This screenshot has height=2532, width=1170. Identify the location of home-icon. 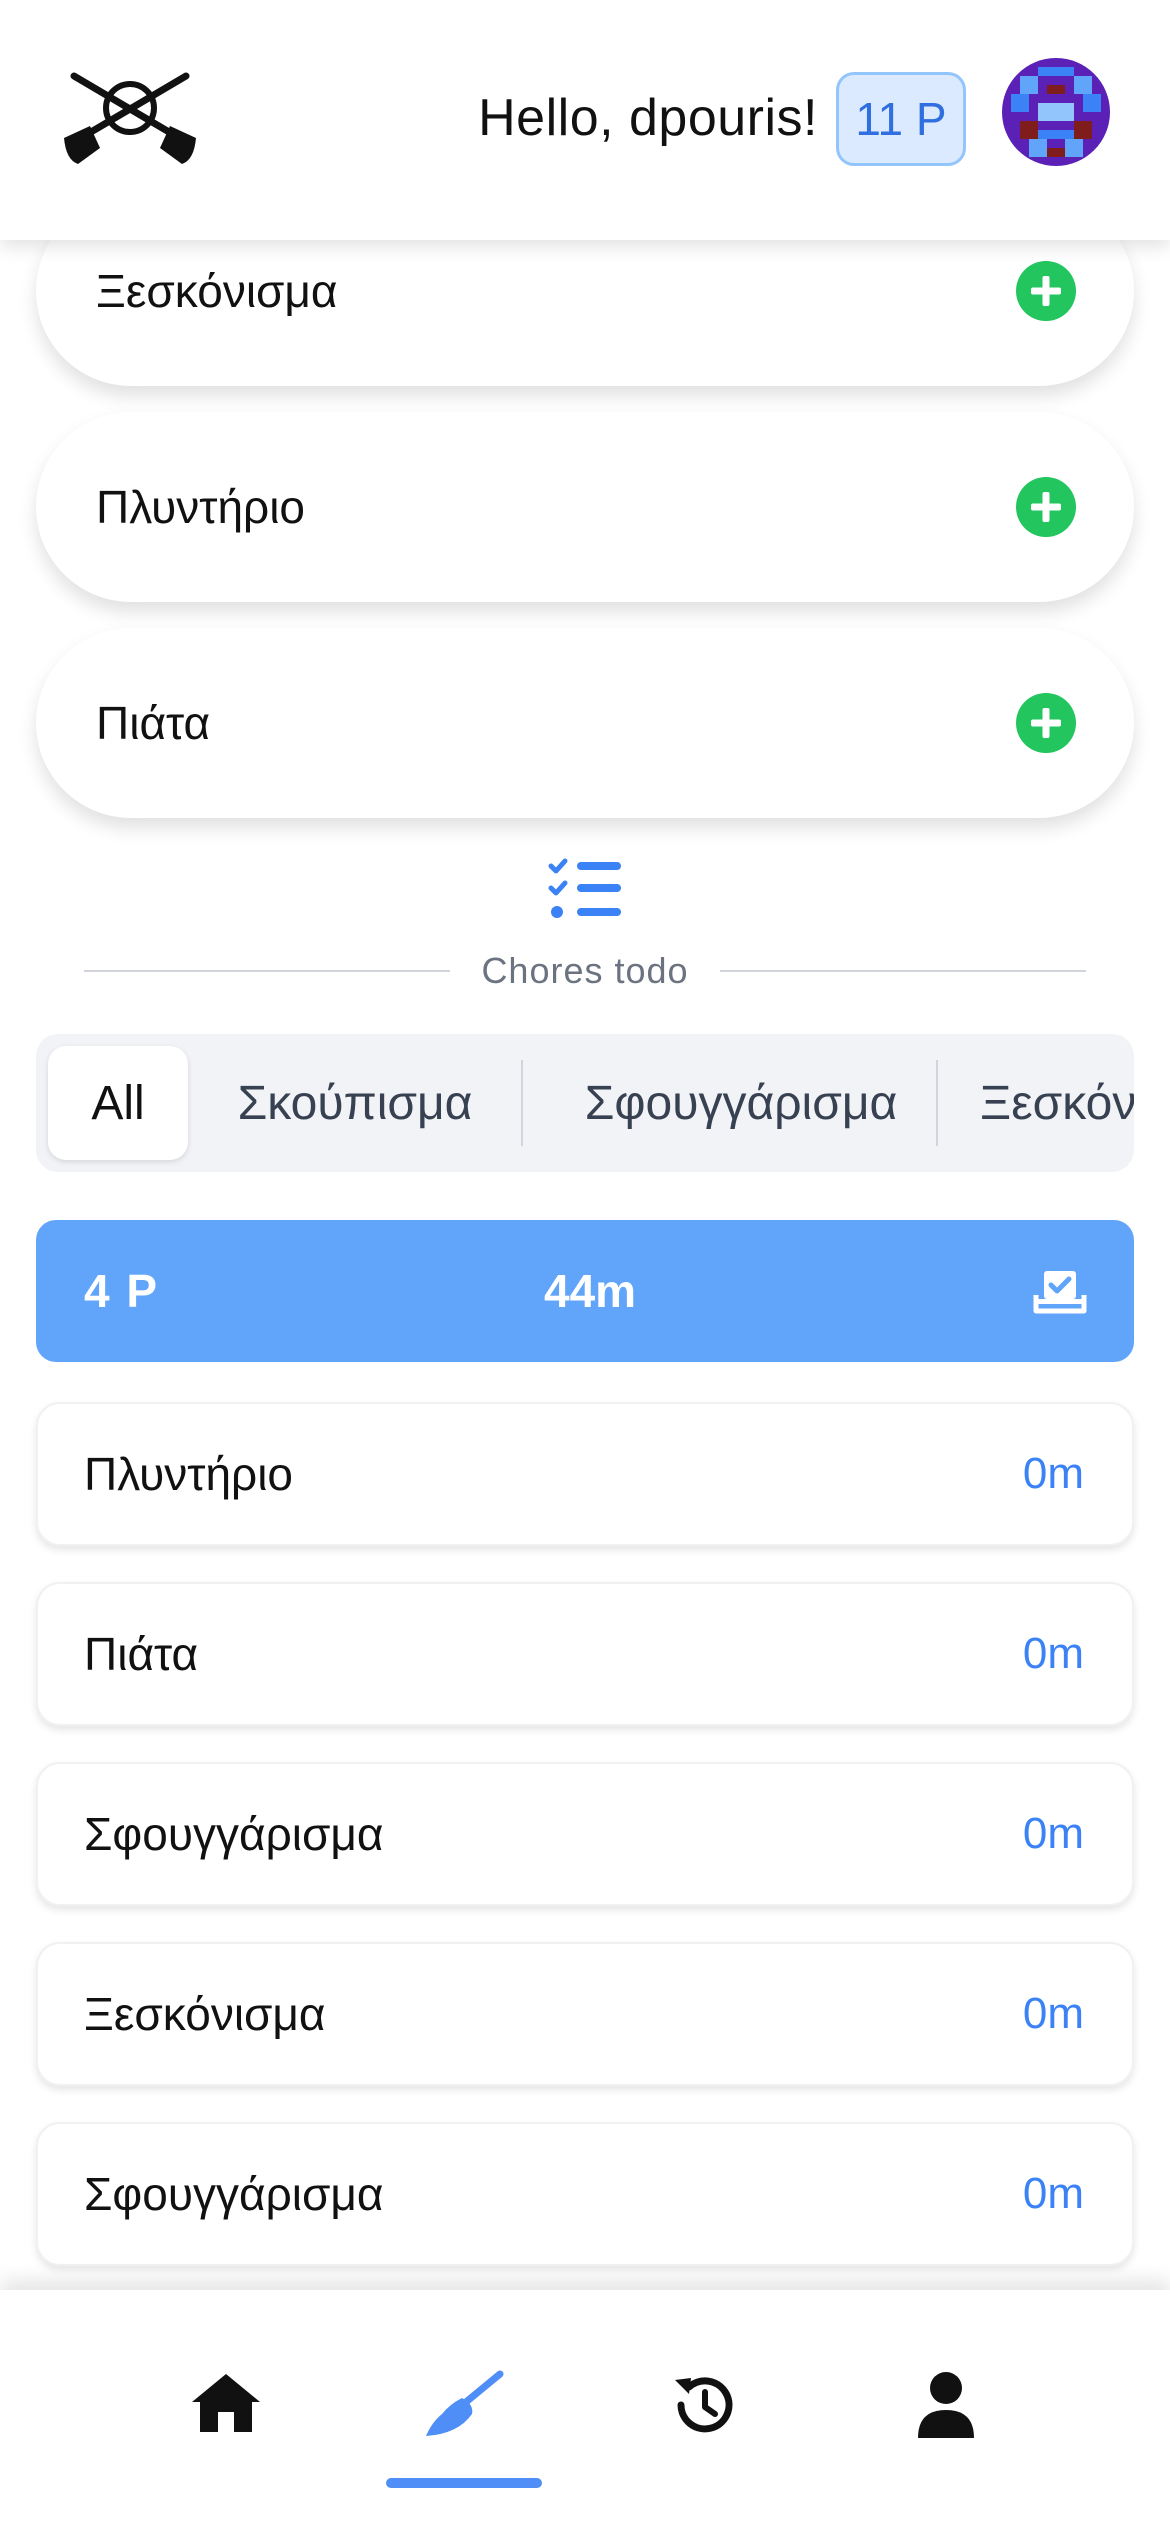
(226, 2403).